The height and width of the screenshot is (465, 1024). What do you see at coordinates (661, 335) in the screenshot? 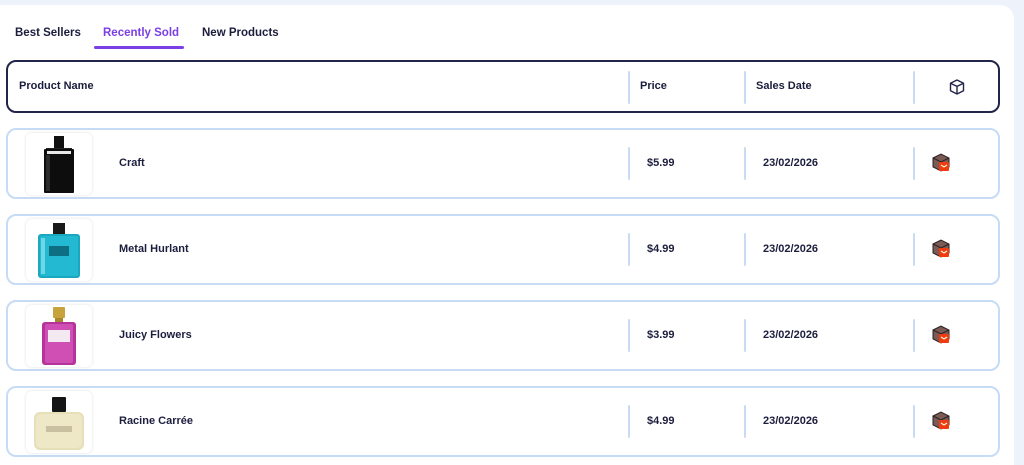
I see `product-price: $3.99` at bounding box center [661, 335].